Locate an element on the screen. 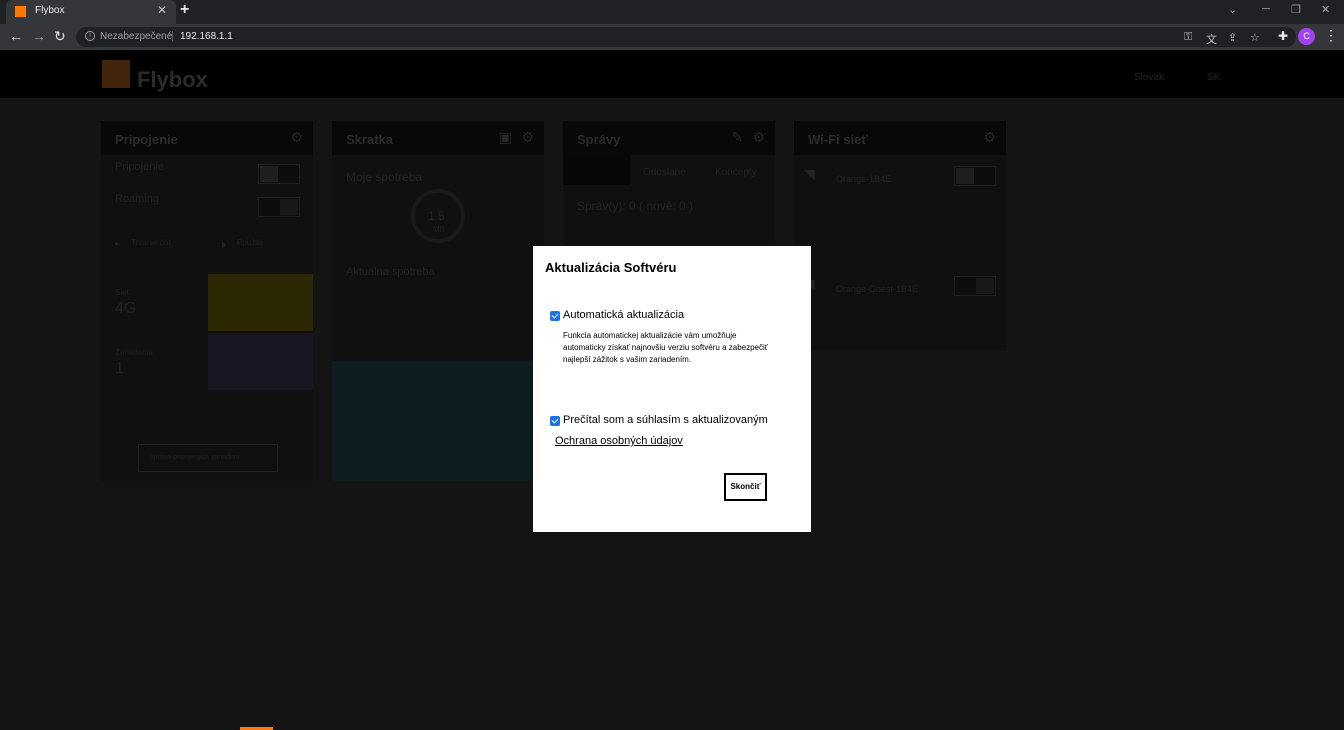 This screenshot has width=1344, height=730. forward-arrow-icon: → is located at coordinates (39, 36).